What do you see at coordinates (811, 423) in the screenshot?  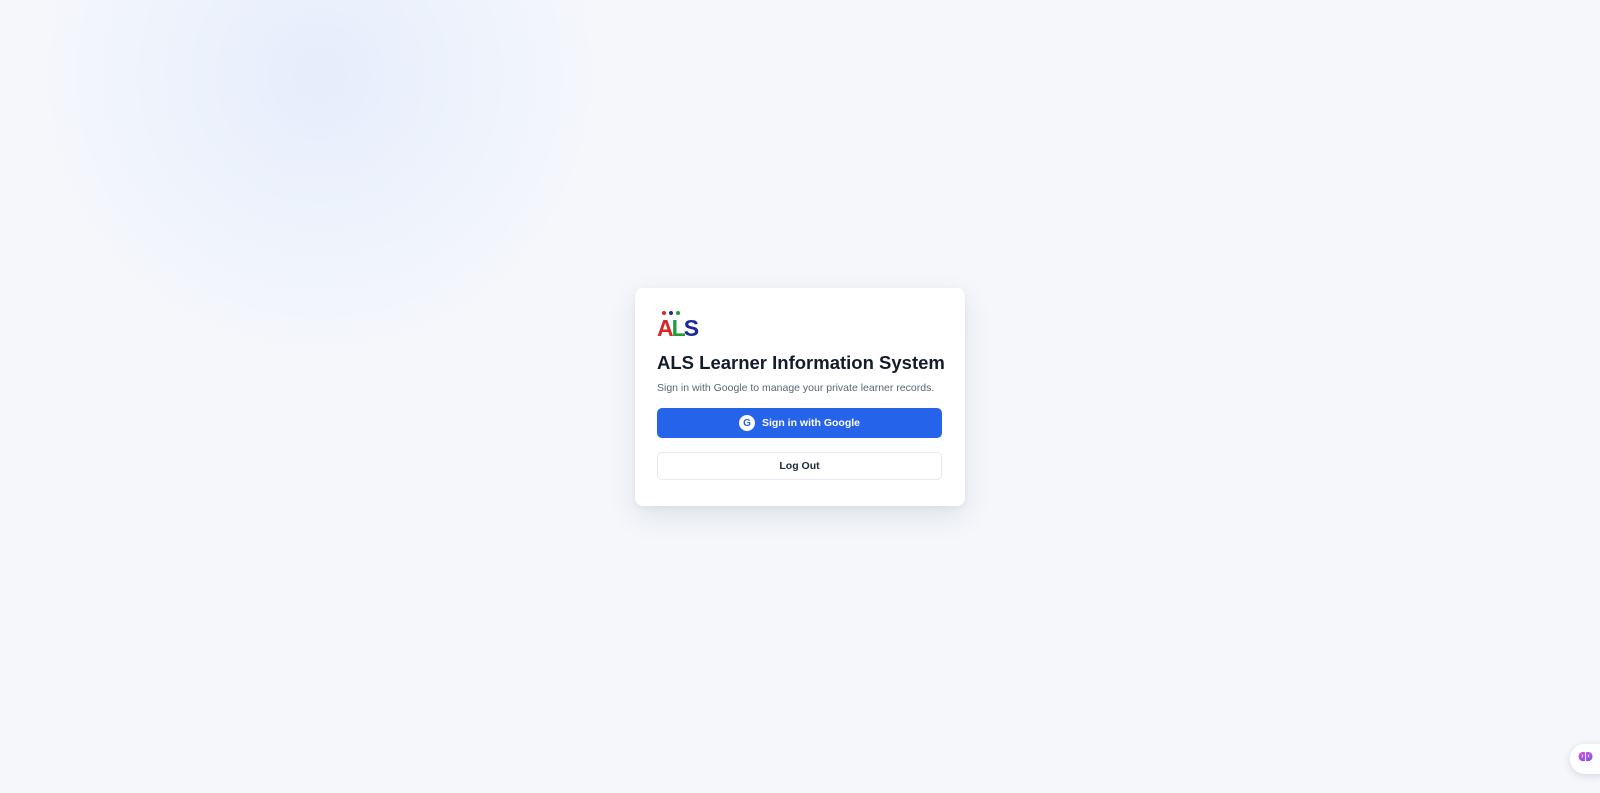 I see `sign-in-button-label: Sign in with Google` at bounding box center [811, 423].